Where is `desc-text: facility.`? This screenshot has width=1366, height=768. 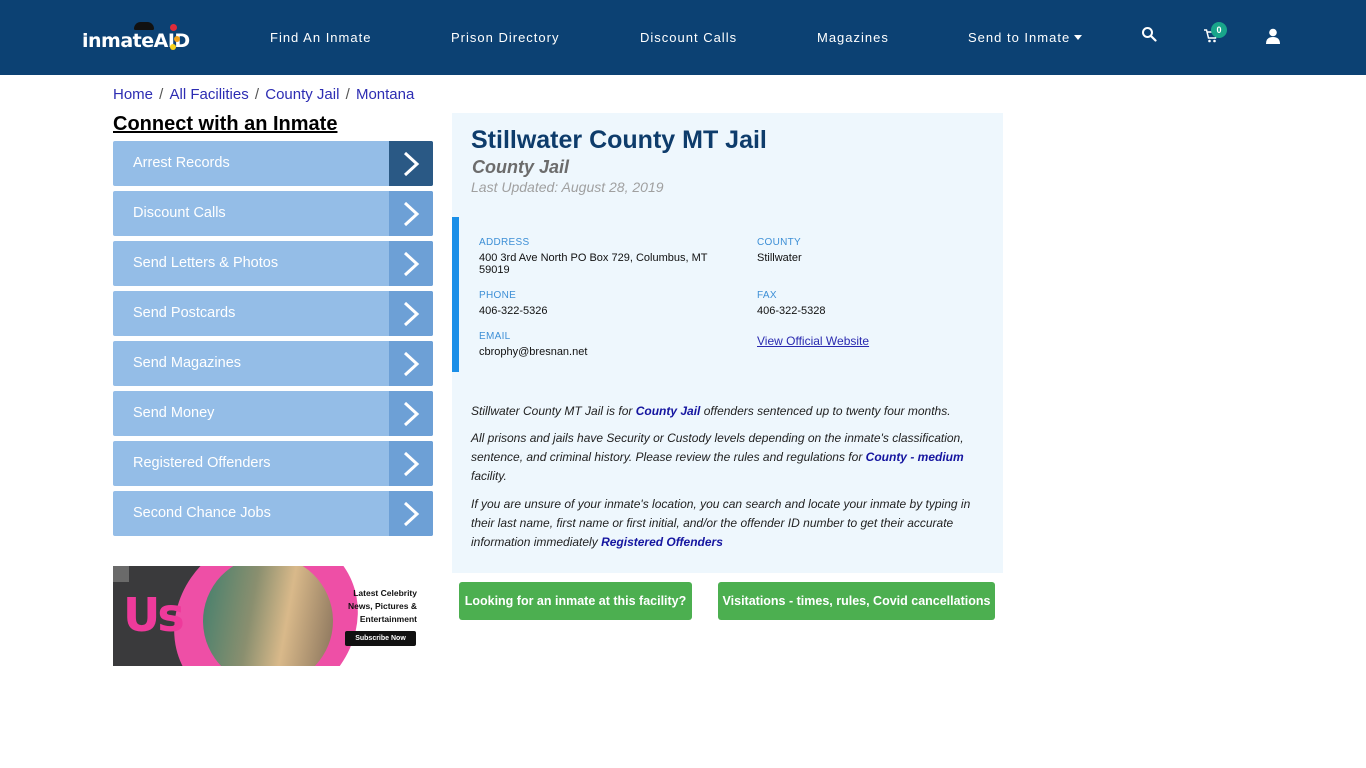 desc-text: facility. is located at coordinates (489, 476).